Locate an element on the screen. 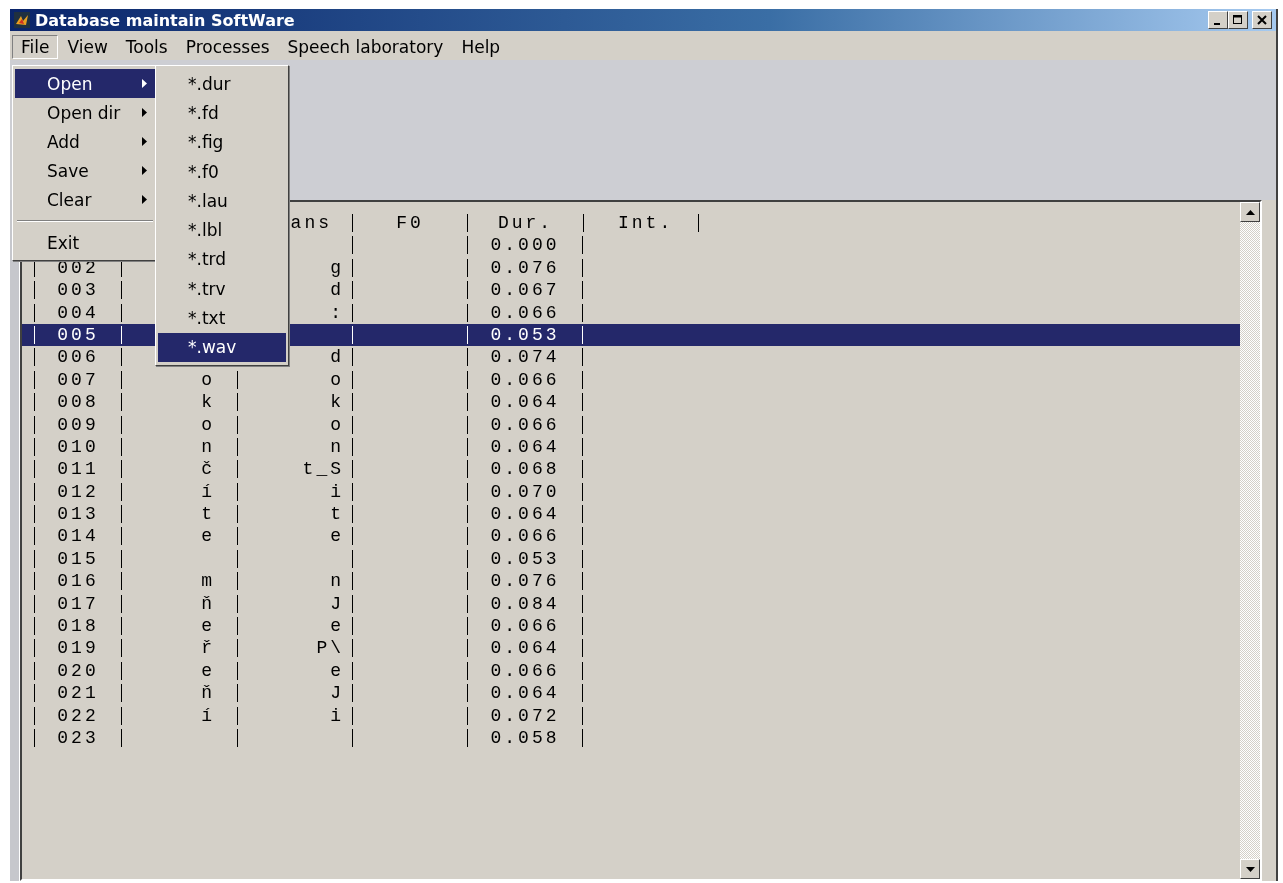 The image size is (1283, 883). cell-text: t is located at coordinates (337, 514).